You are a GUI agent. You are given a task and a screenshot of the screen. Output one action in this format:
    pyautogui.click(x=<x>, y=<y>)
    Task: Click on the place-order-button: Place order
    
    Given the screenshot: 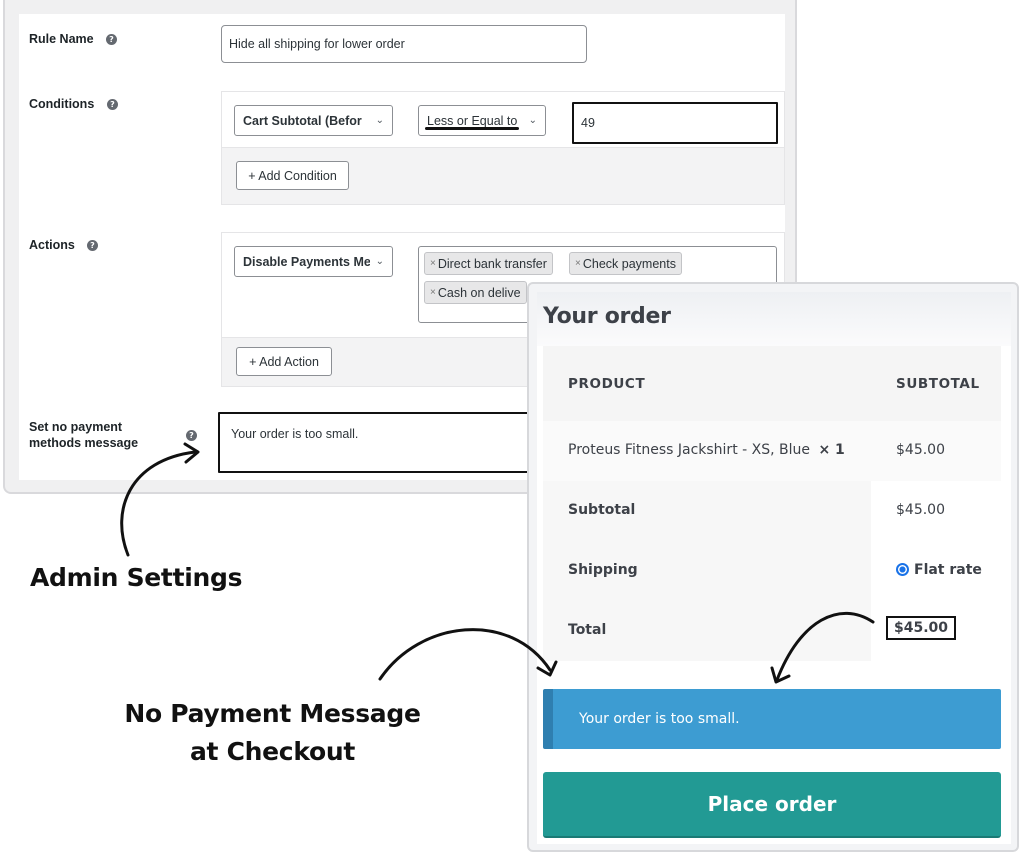 What is the action you would take?
    pyautogui.click(x=772, y=805)
    